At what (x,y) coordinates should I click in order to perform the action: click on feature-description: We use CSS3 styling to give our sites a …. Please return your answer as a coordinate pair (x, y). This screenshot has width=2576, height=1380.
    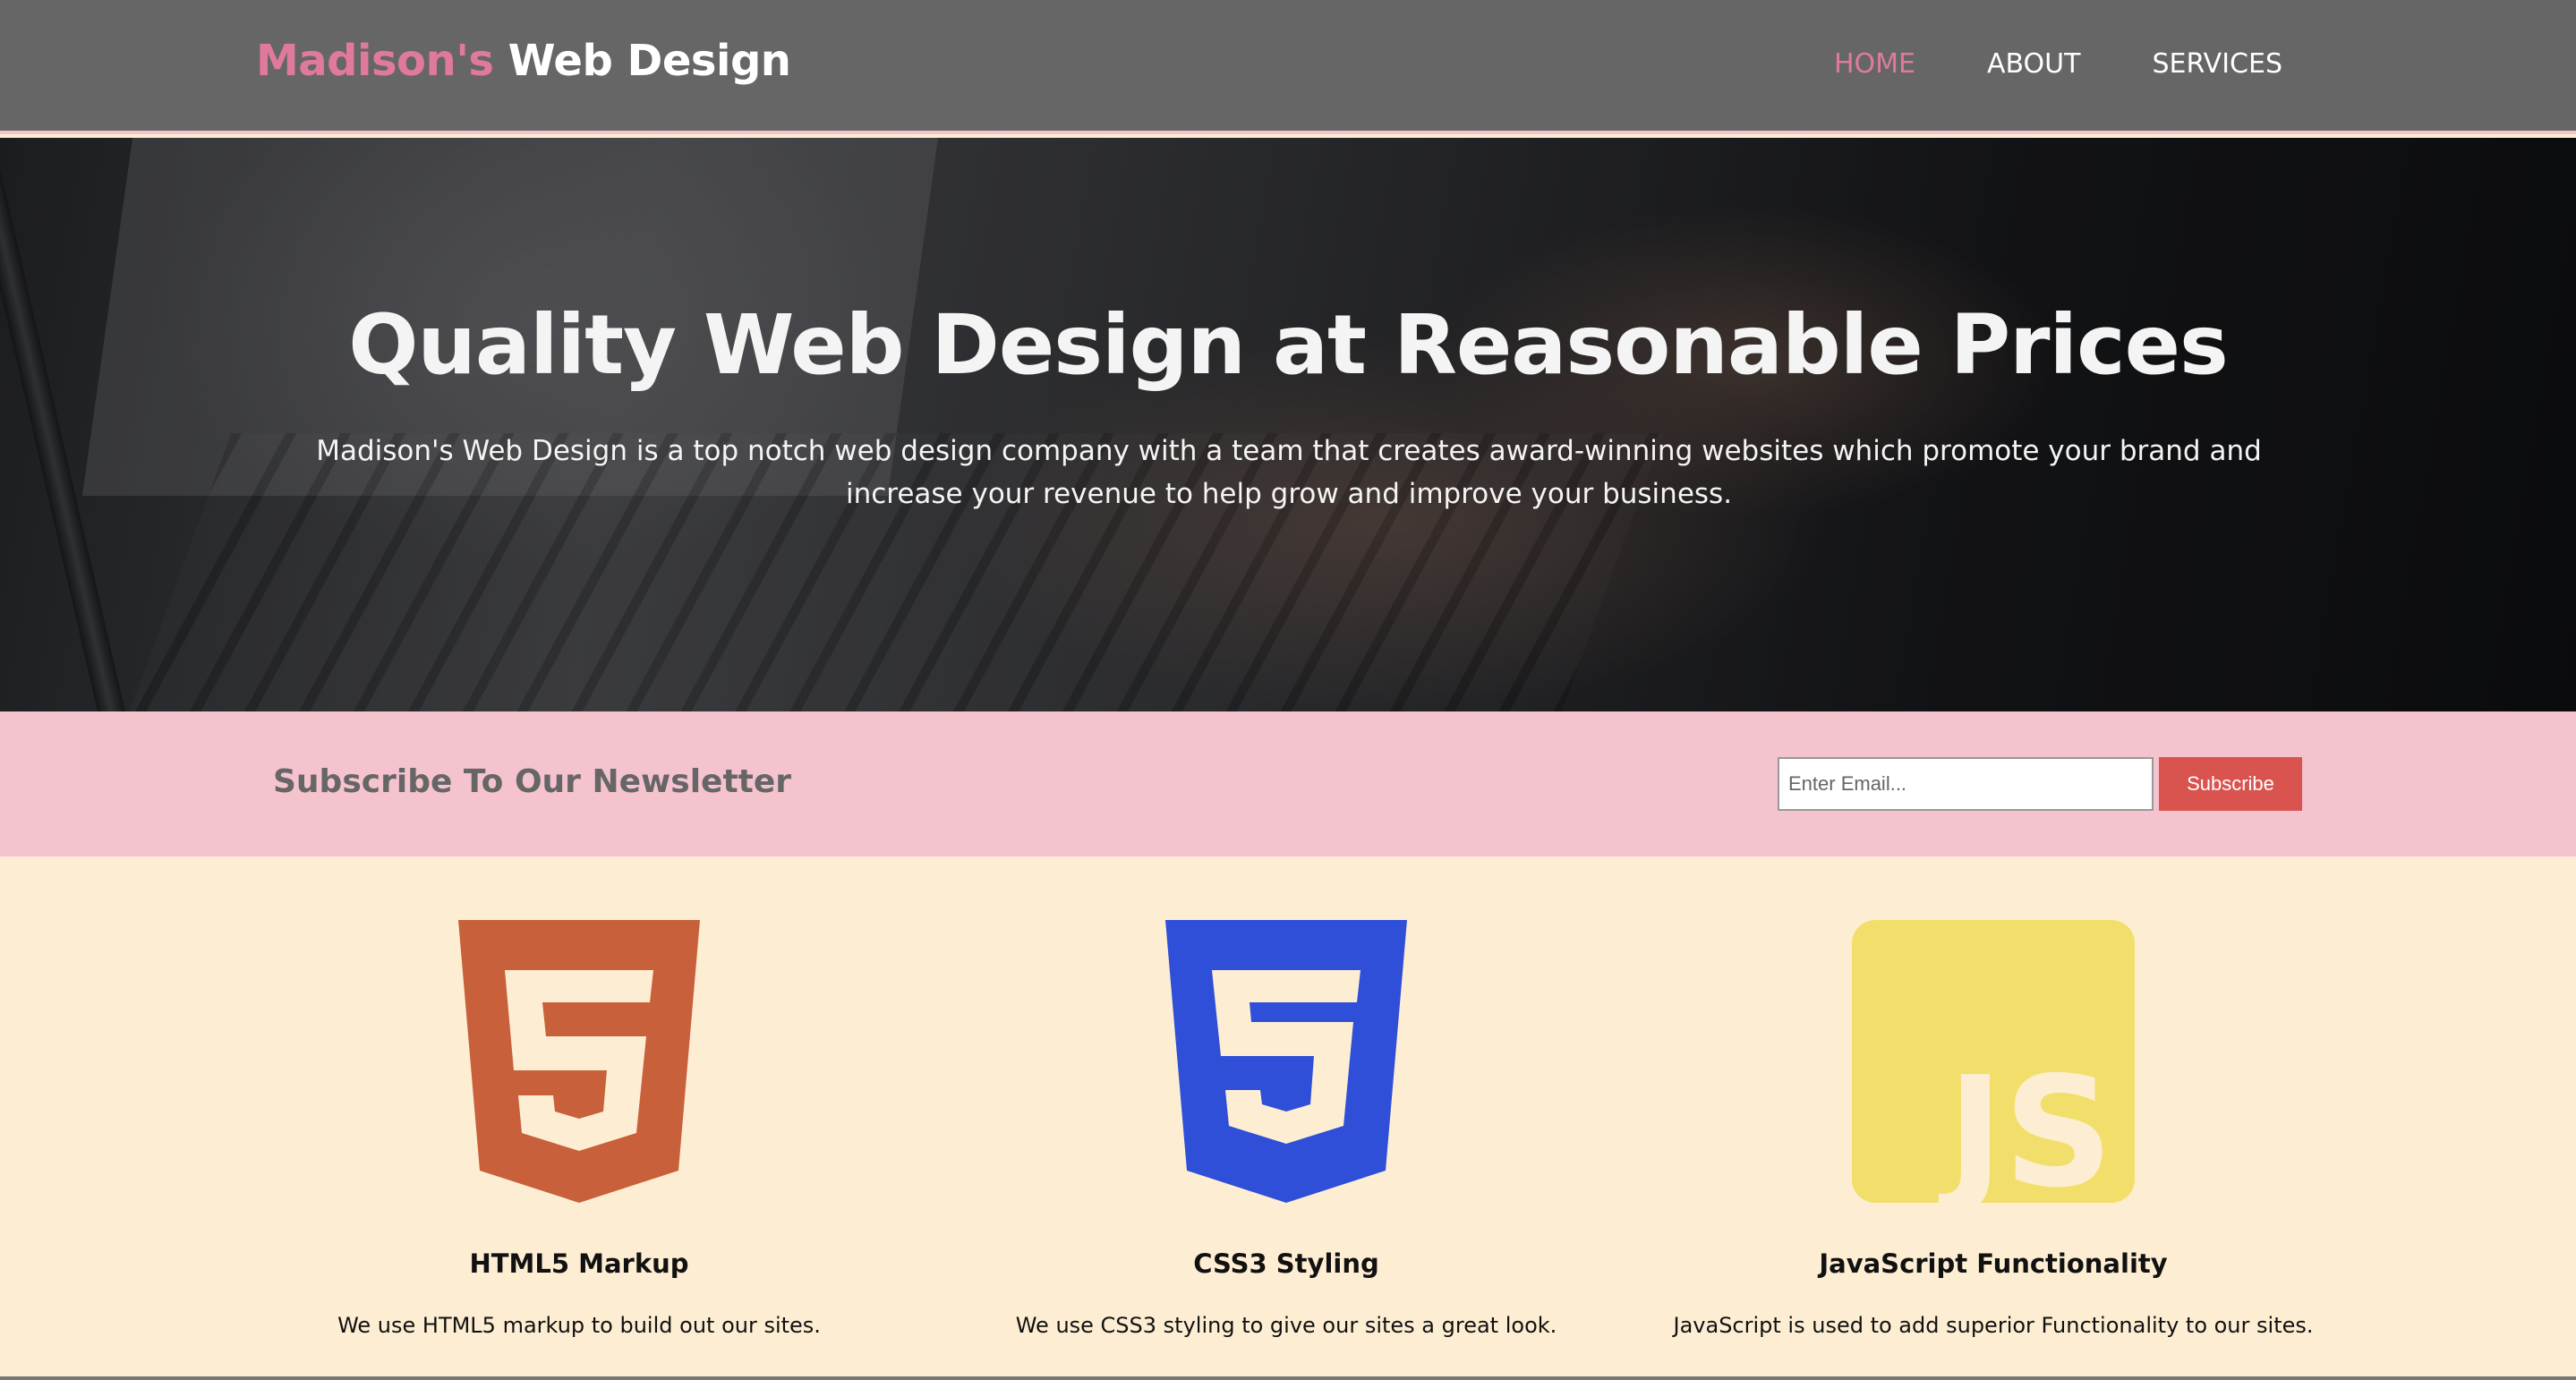
    Looking at the image, I should click on (1286, 1326).